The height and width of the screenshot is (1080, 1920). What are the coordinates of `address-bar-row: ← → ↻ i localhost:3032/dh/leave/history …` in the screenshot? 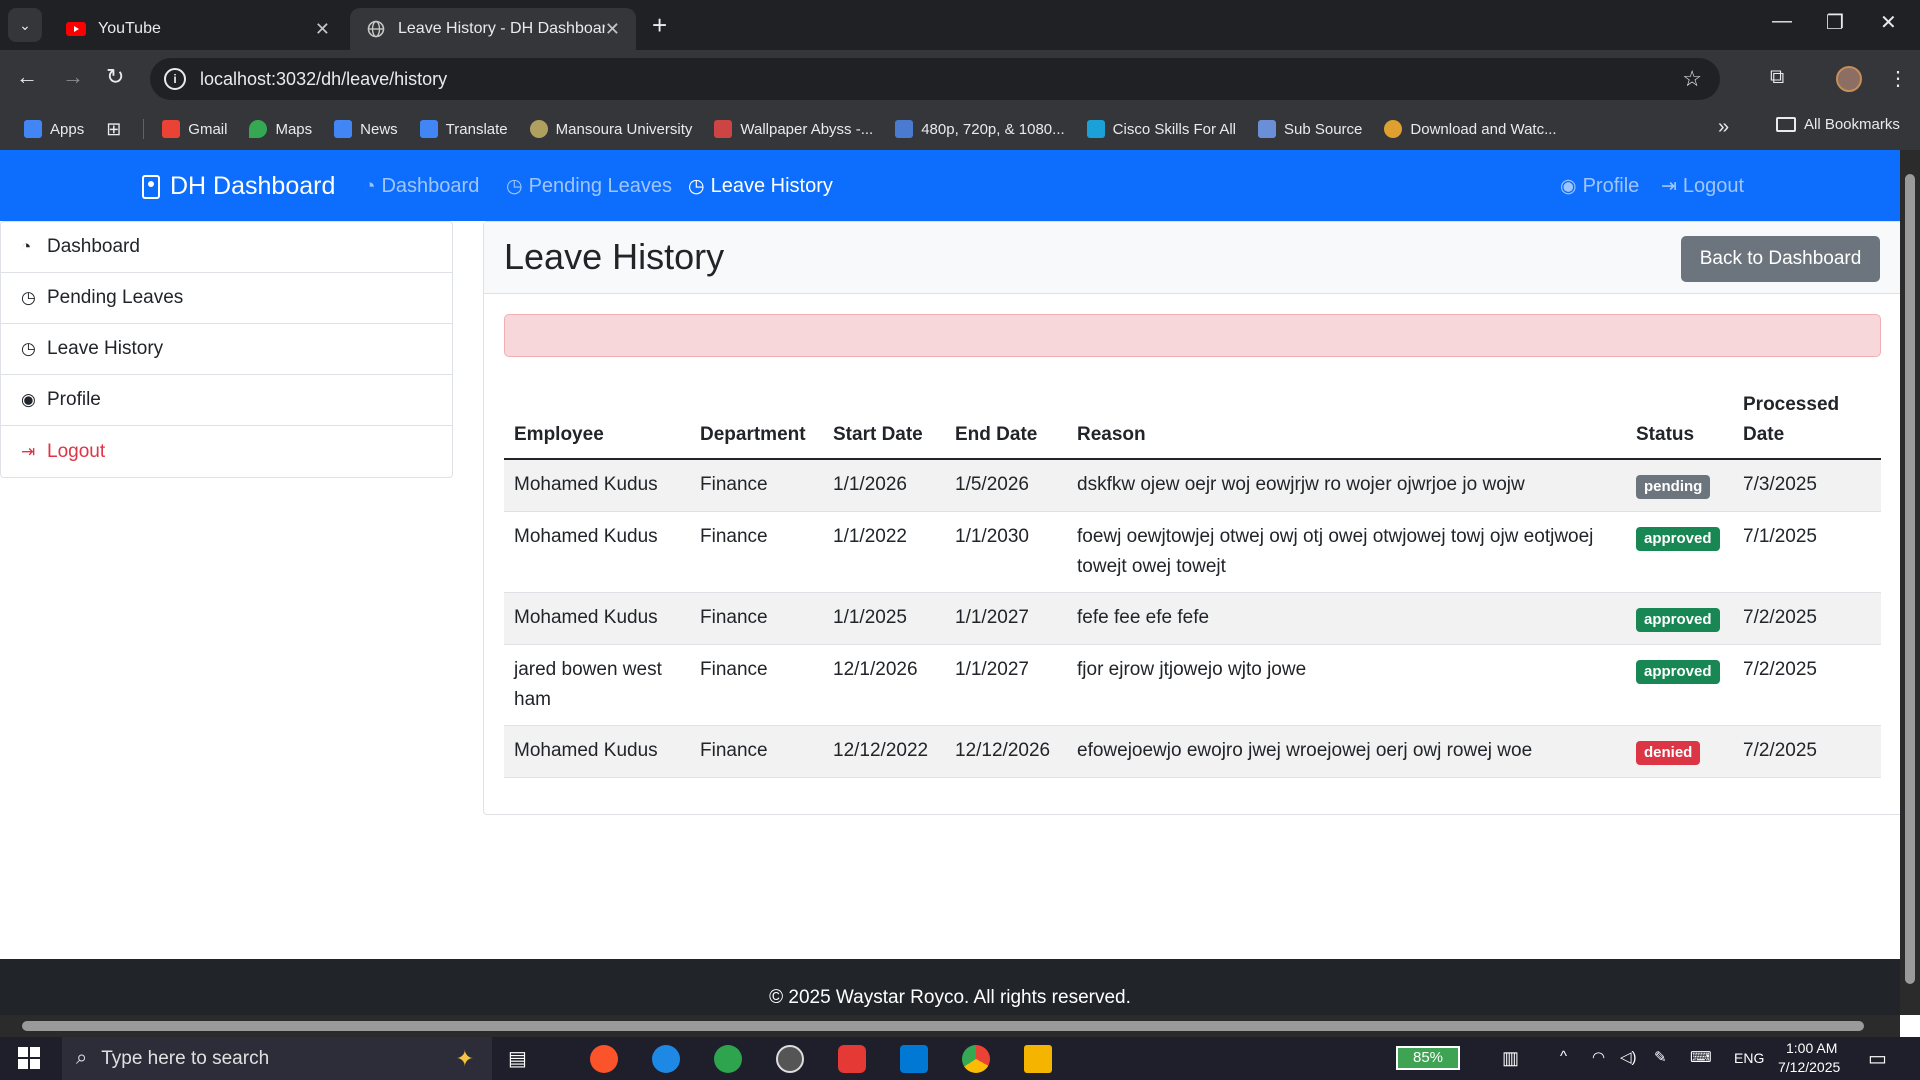 It's located at (960, 79).